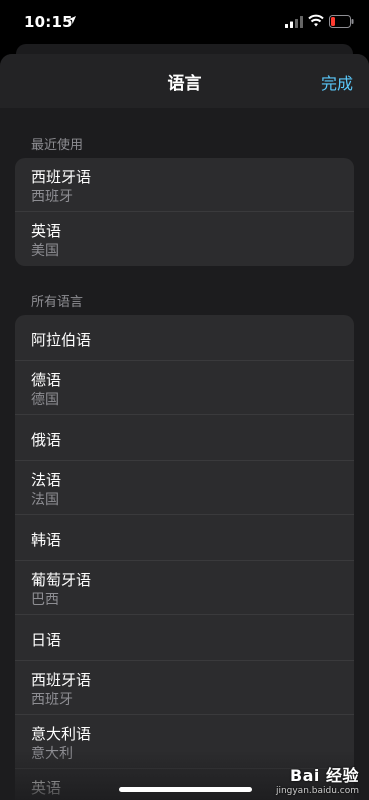 The image size is (369, 800). Describe the element at coordinates (184, 588) in the screenshot. I see `list-item: 葡萄牙语 巴西` at that location.